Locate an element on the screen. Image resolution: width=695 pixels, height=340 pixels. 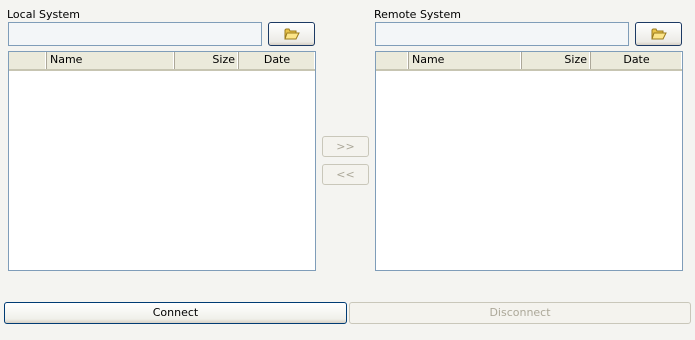
remote-table-header: Name Size Date is located at coordinates (529, 61).